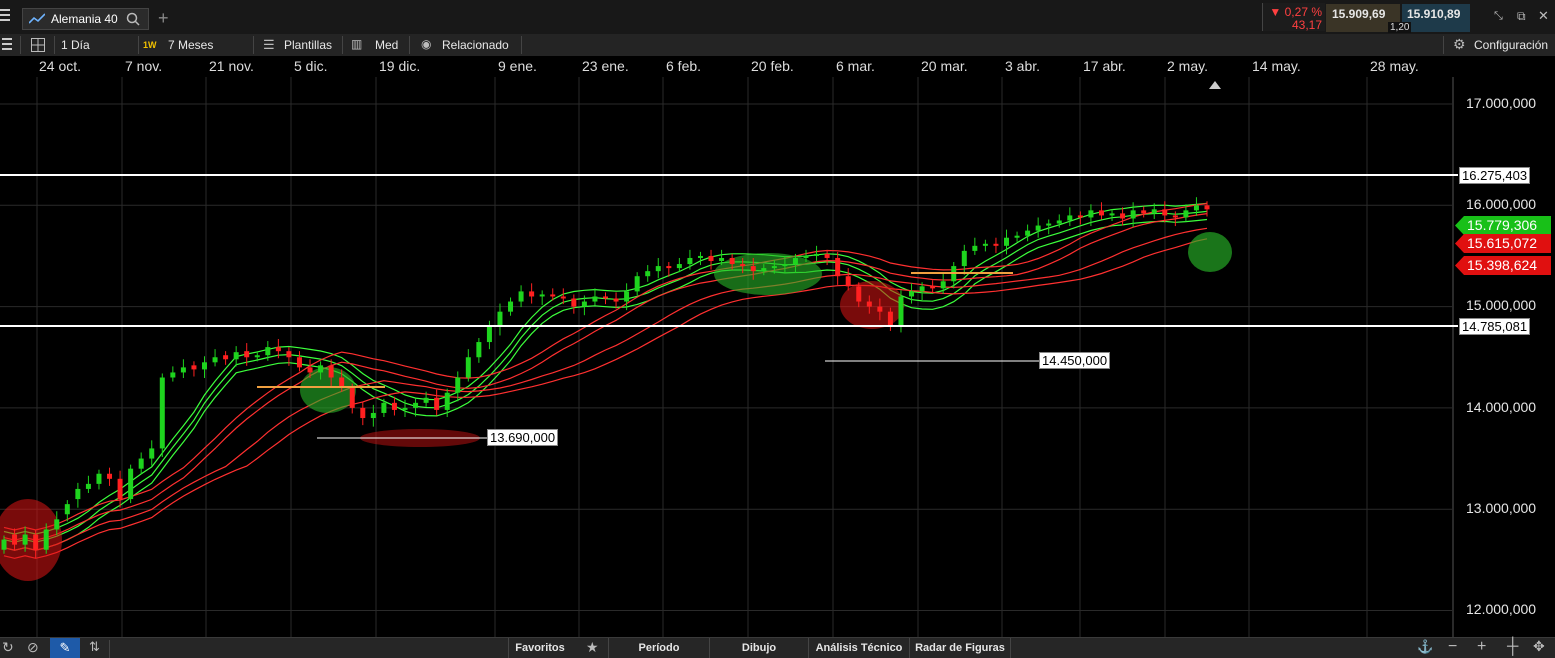  I want to click on x-label: 6 feb., so click(684, 66).